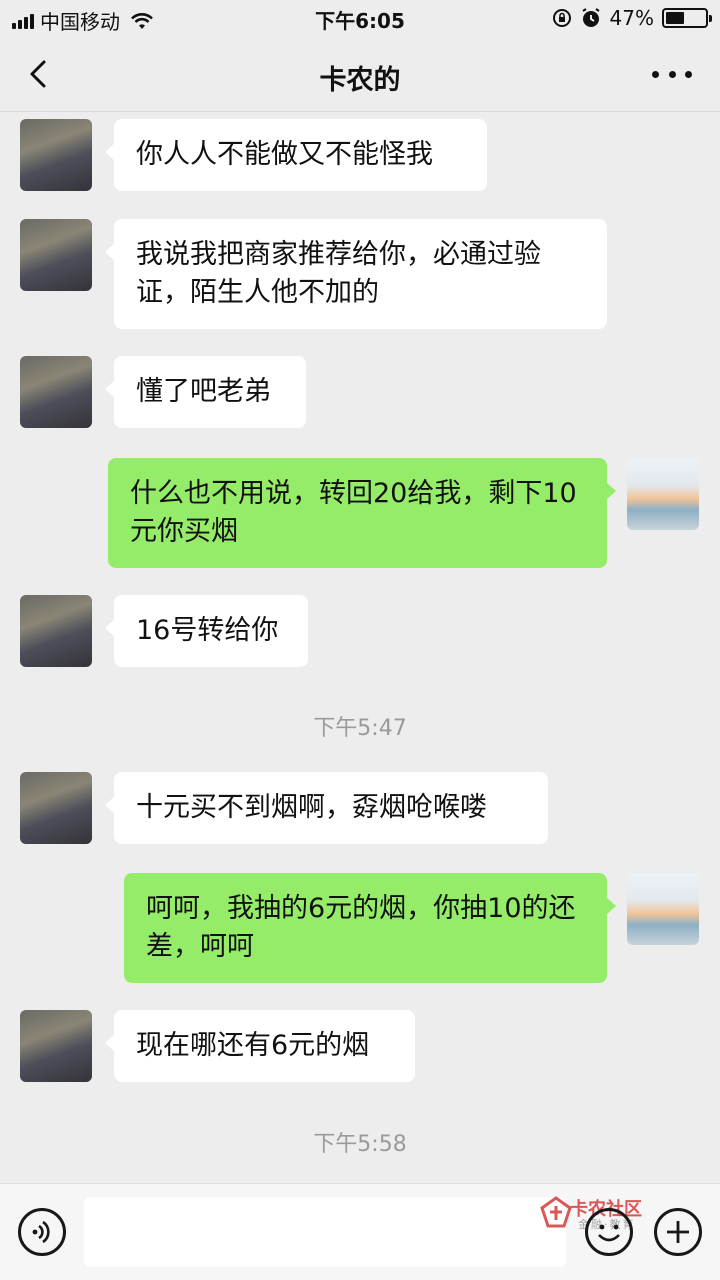 Image resolution: width=720 pixels, height=1280 pixels. What do you see at coordinates (687, 18) in the screenshot?
I see `battery-icon` at bounding box center [687, 18].